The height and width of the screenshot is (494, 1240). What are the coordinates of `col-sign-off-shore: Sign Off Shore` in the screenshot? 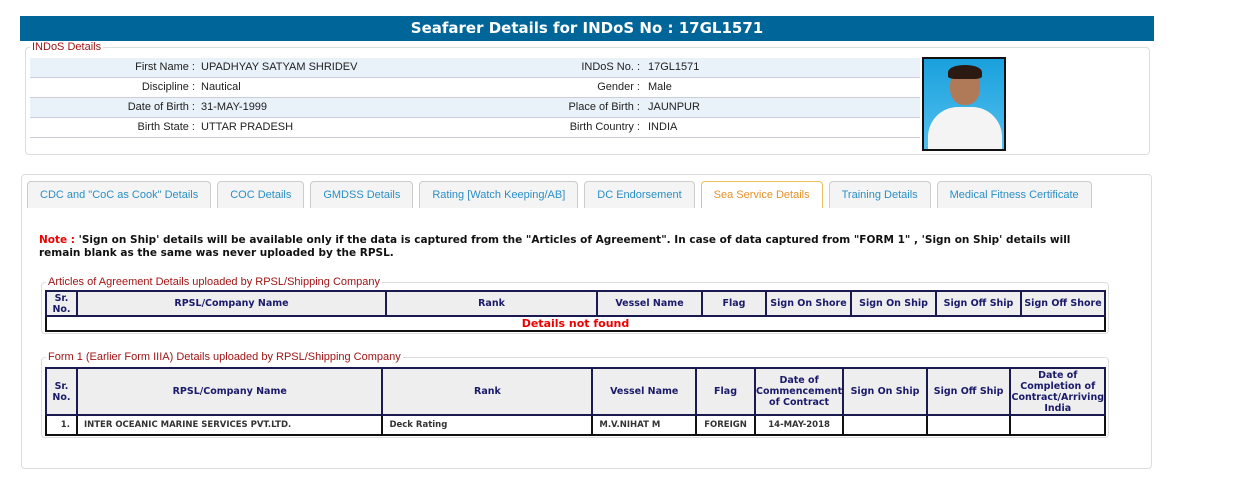 It's located at (1063, 303).